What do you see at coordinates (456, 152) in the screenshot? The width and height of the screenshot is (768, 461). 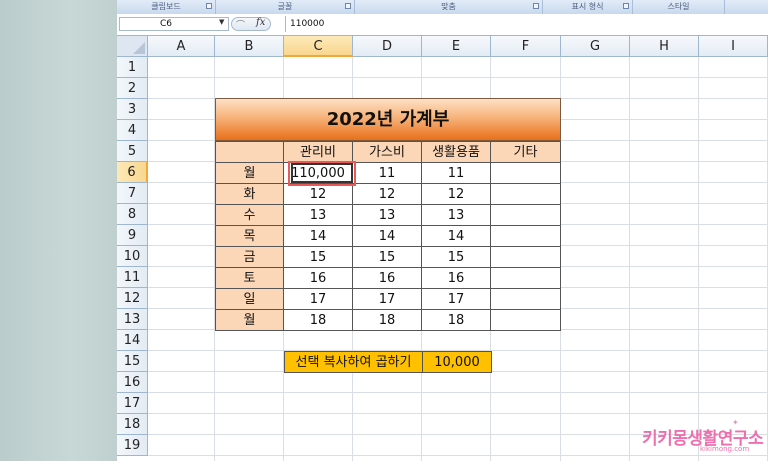 I see `header-cell: 생활용품` at bounding box center [456, 152].